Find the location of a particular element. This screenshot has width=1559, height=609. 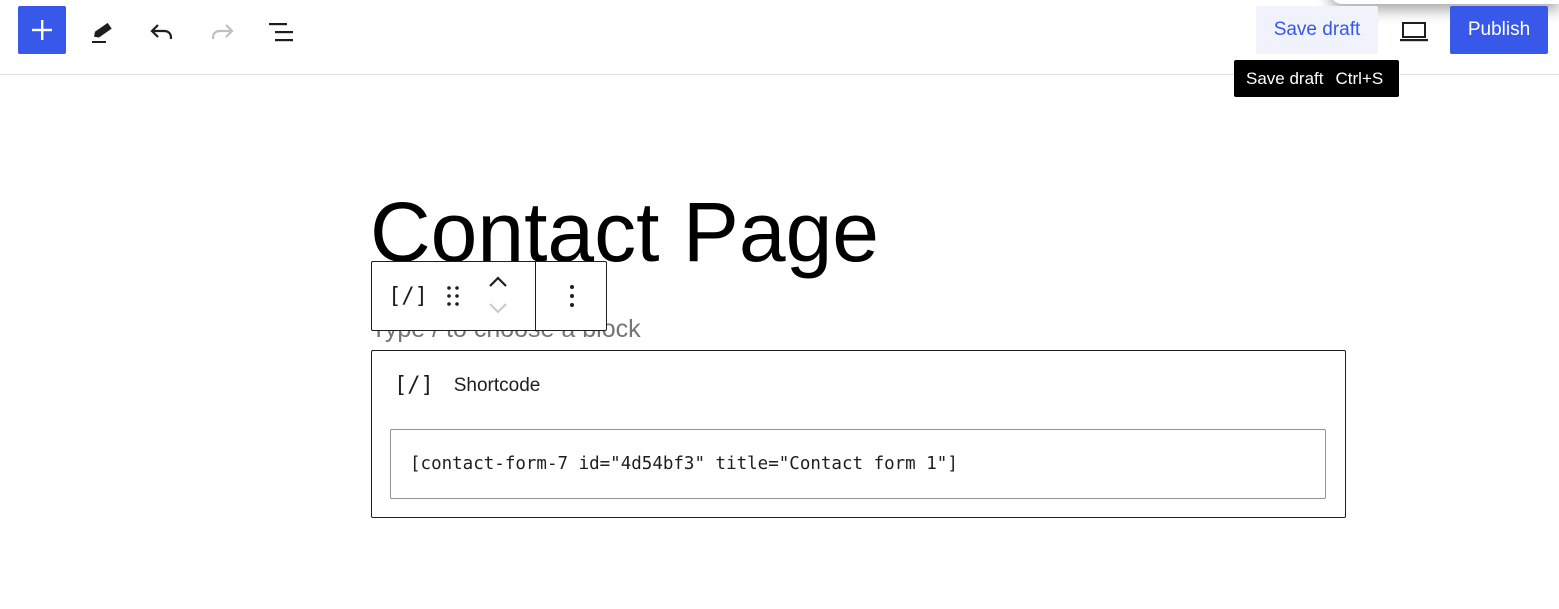

move-up-button is located at coordinates (498, 282).